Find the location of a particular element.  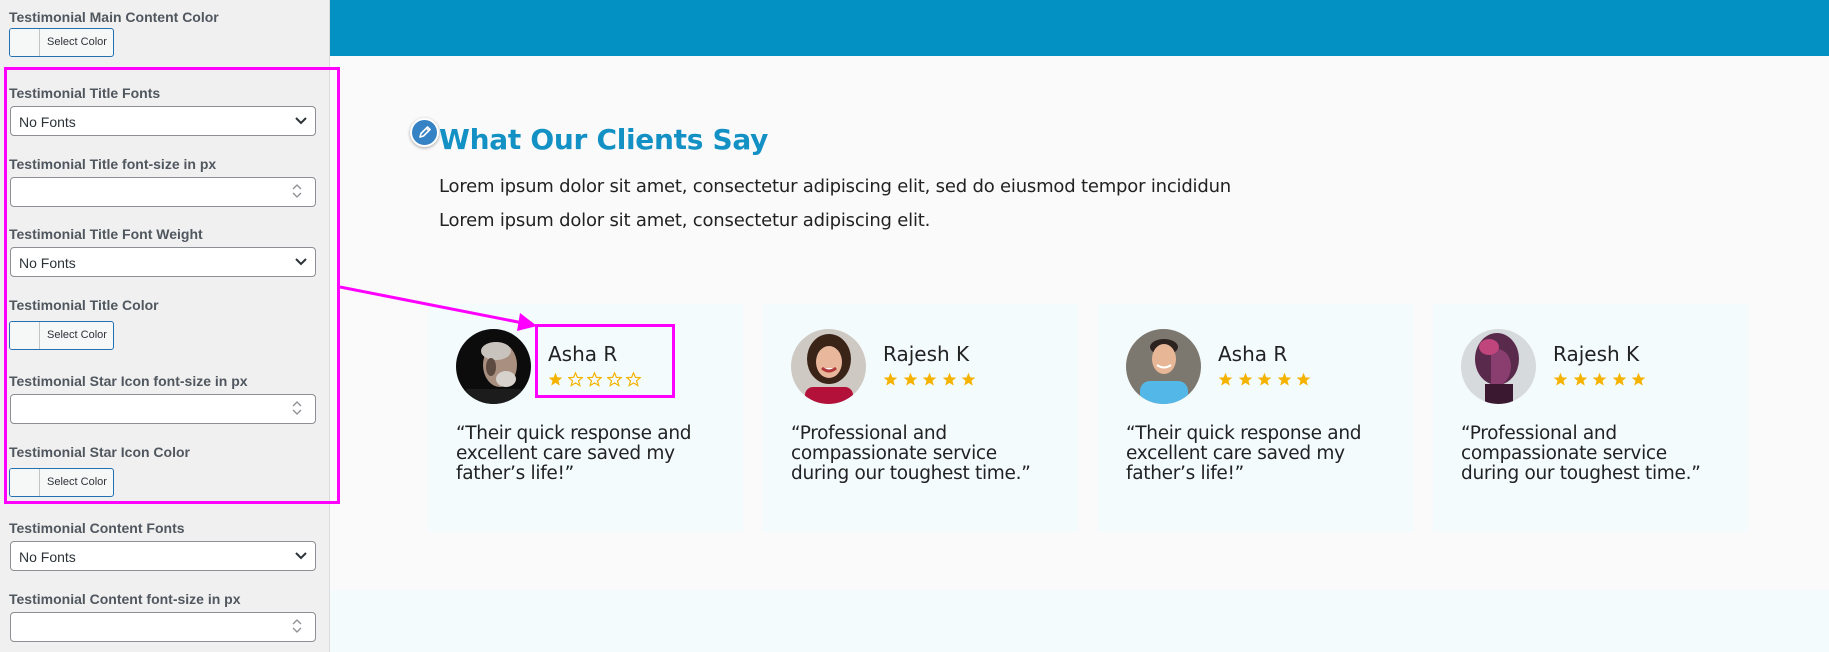

content-fonts-label: Testimonial Content Fonts is located at coordinates (97, 528).